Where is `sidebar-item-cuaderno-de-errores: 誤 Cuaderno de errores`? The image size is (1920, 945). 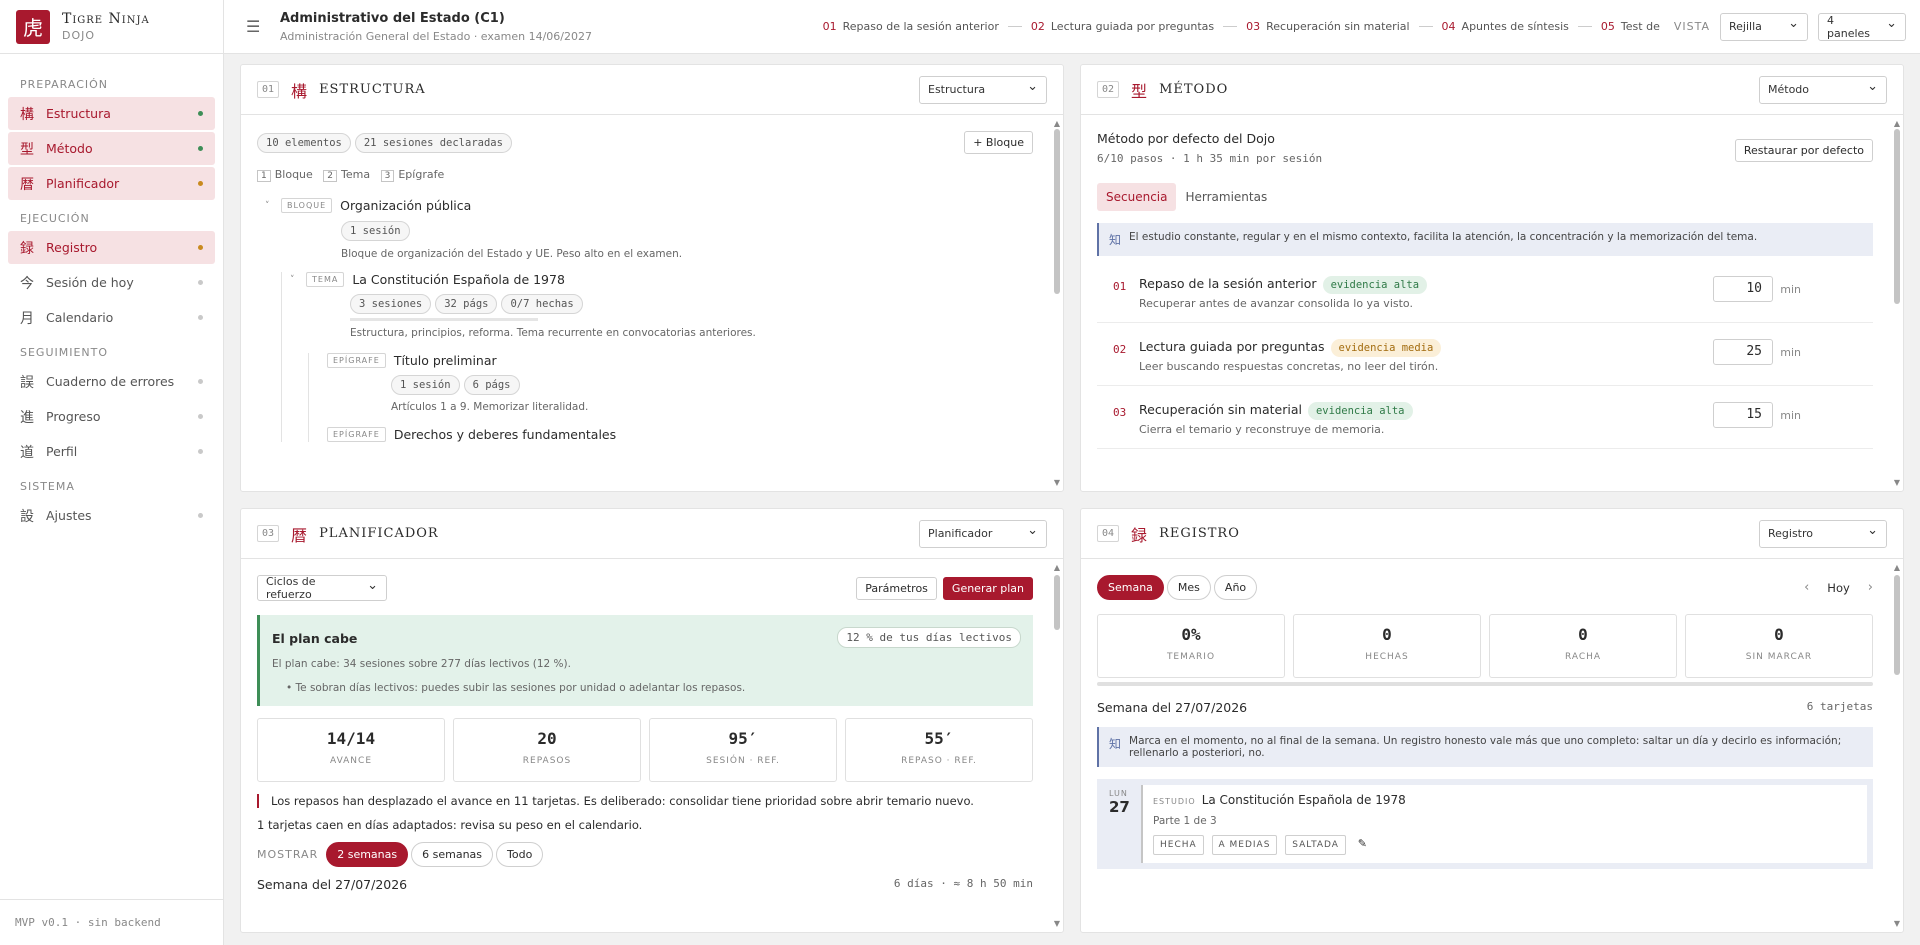 sidebar-item-cuaderno-de-errores: 誤 Cuaderno de errores is located at coordinates (111, 381).